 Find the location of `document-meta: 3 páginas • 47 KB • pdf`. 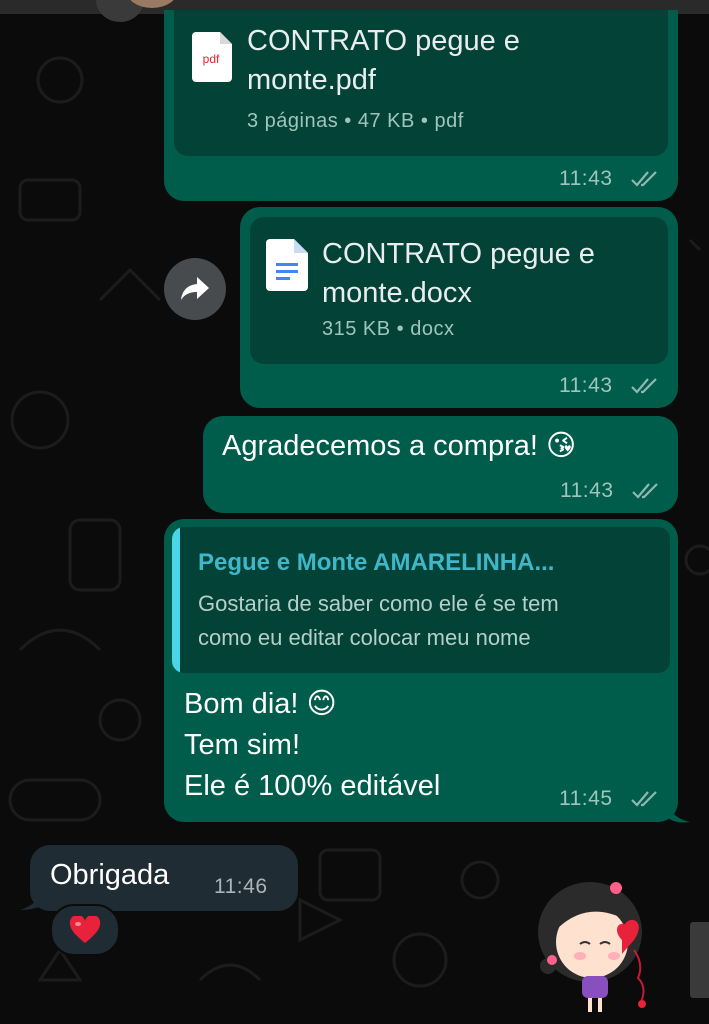

document-meta: 3 páginas • 47 KB • pdf is located at coordinates (355, 121).